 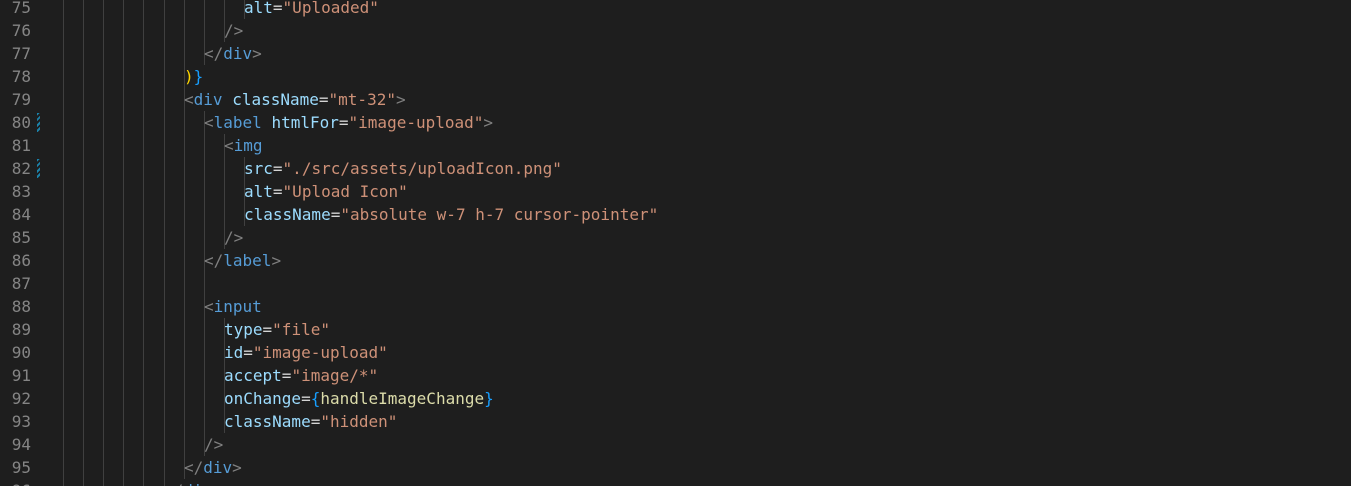 What do you see at coordinates (21, 283) in the screenshot?
I see `line-number: 87` at bounding box center [21, 283].